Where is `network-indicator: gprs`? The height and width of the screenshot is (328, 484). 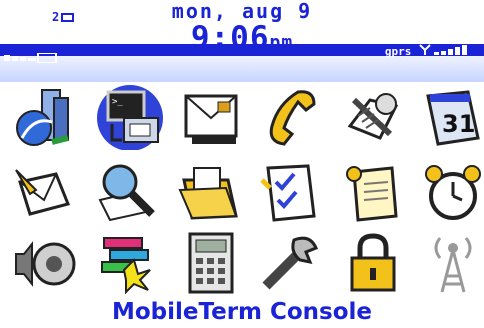
network-indicator: gprs is located at coordinates (429, 51).